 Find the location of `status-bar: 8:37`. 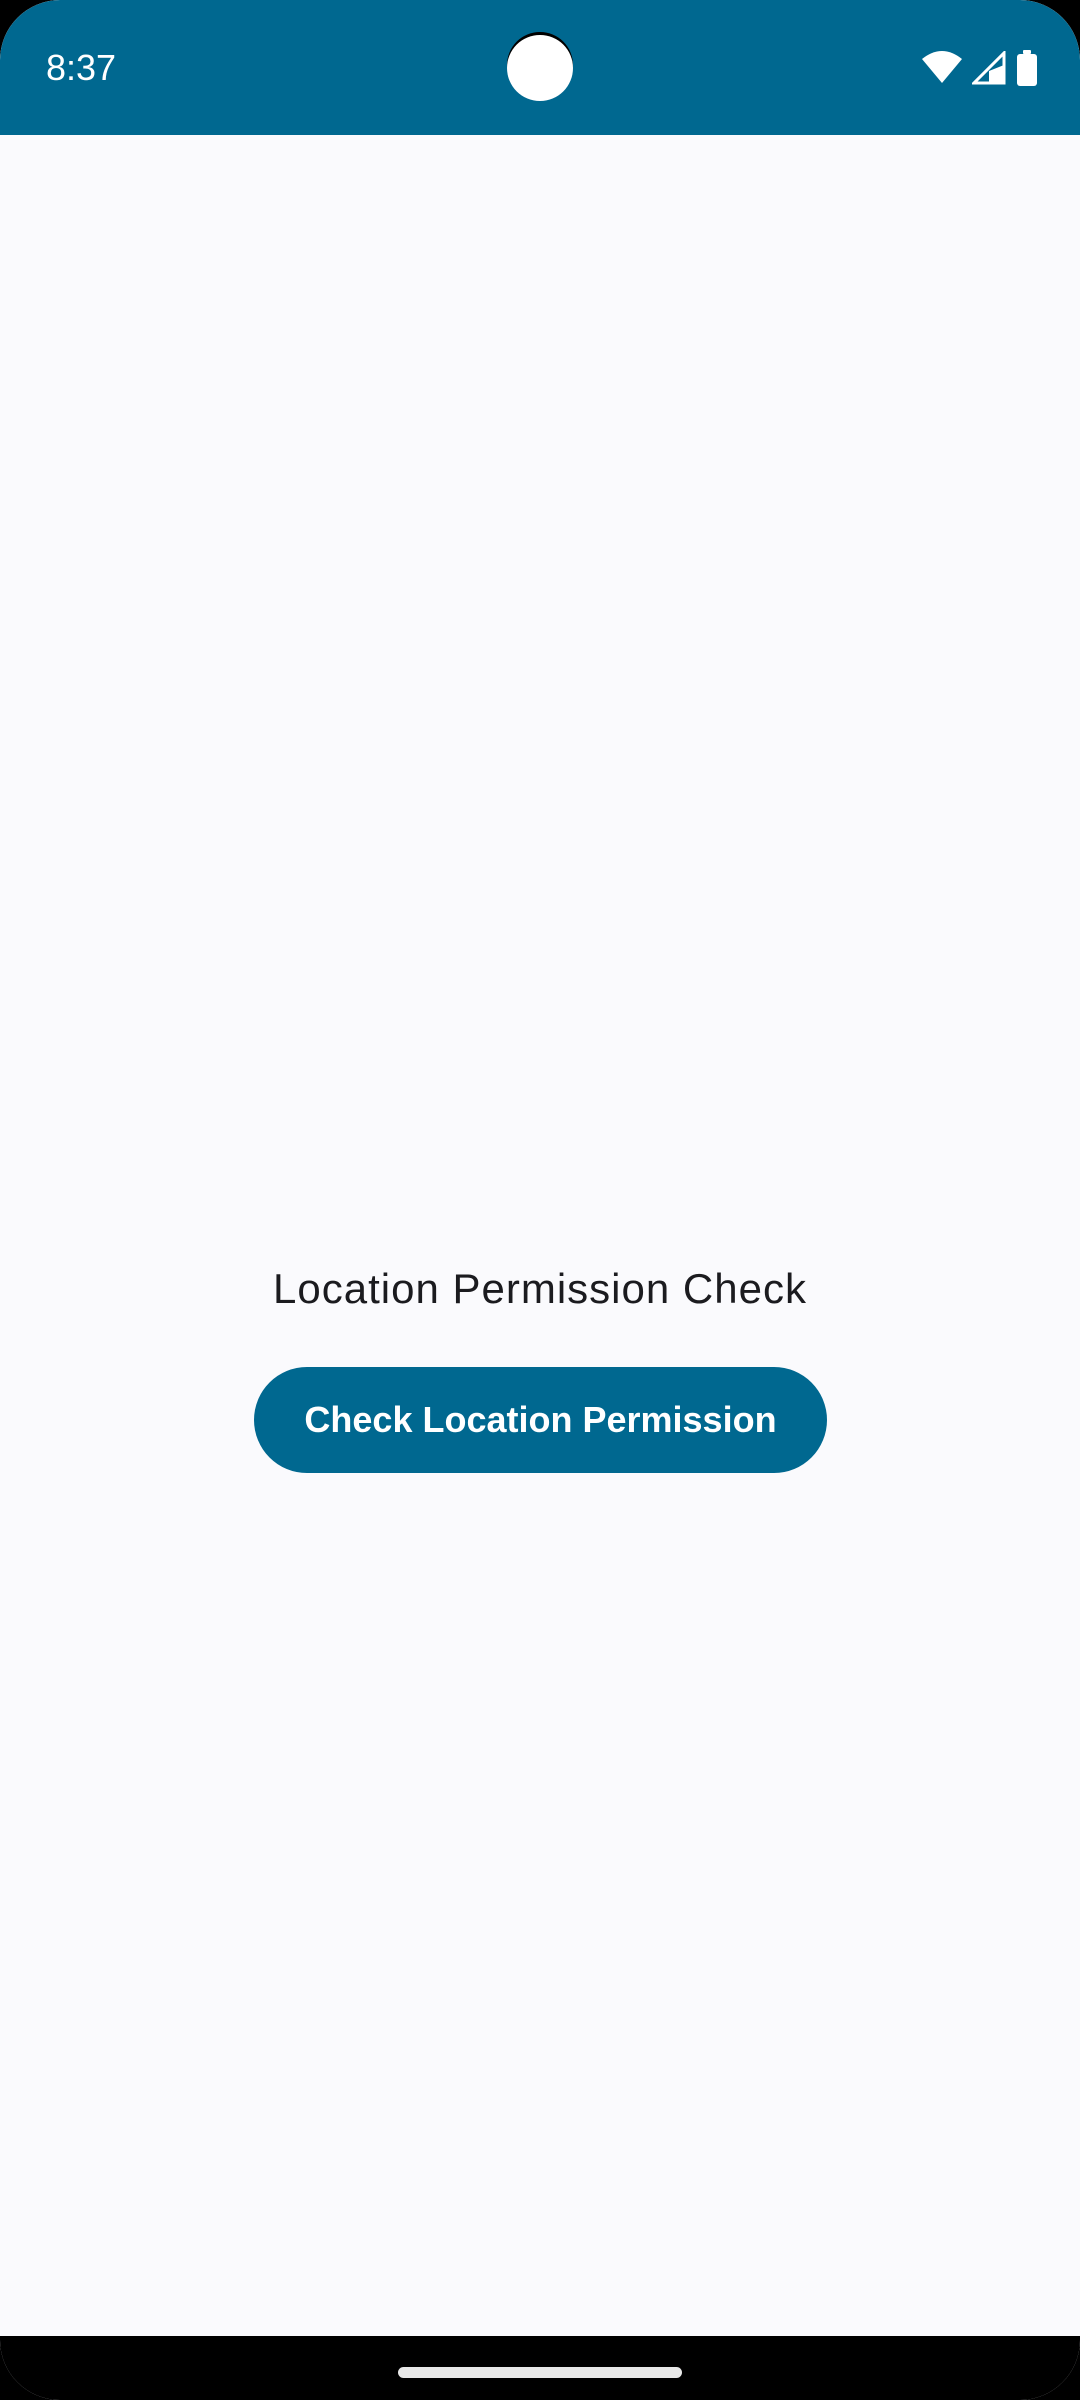

status-bar: 8:37 is located at coordinates (540, 67).